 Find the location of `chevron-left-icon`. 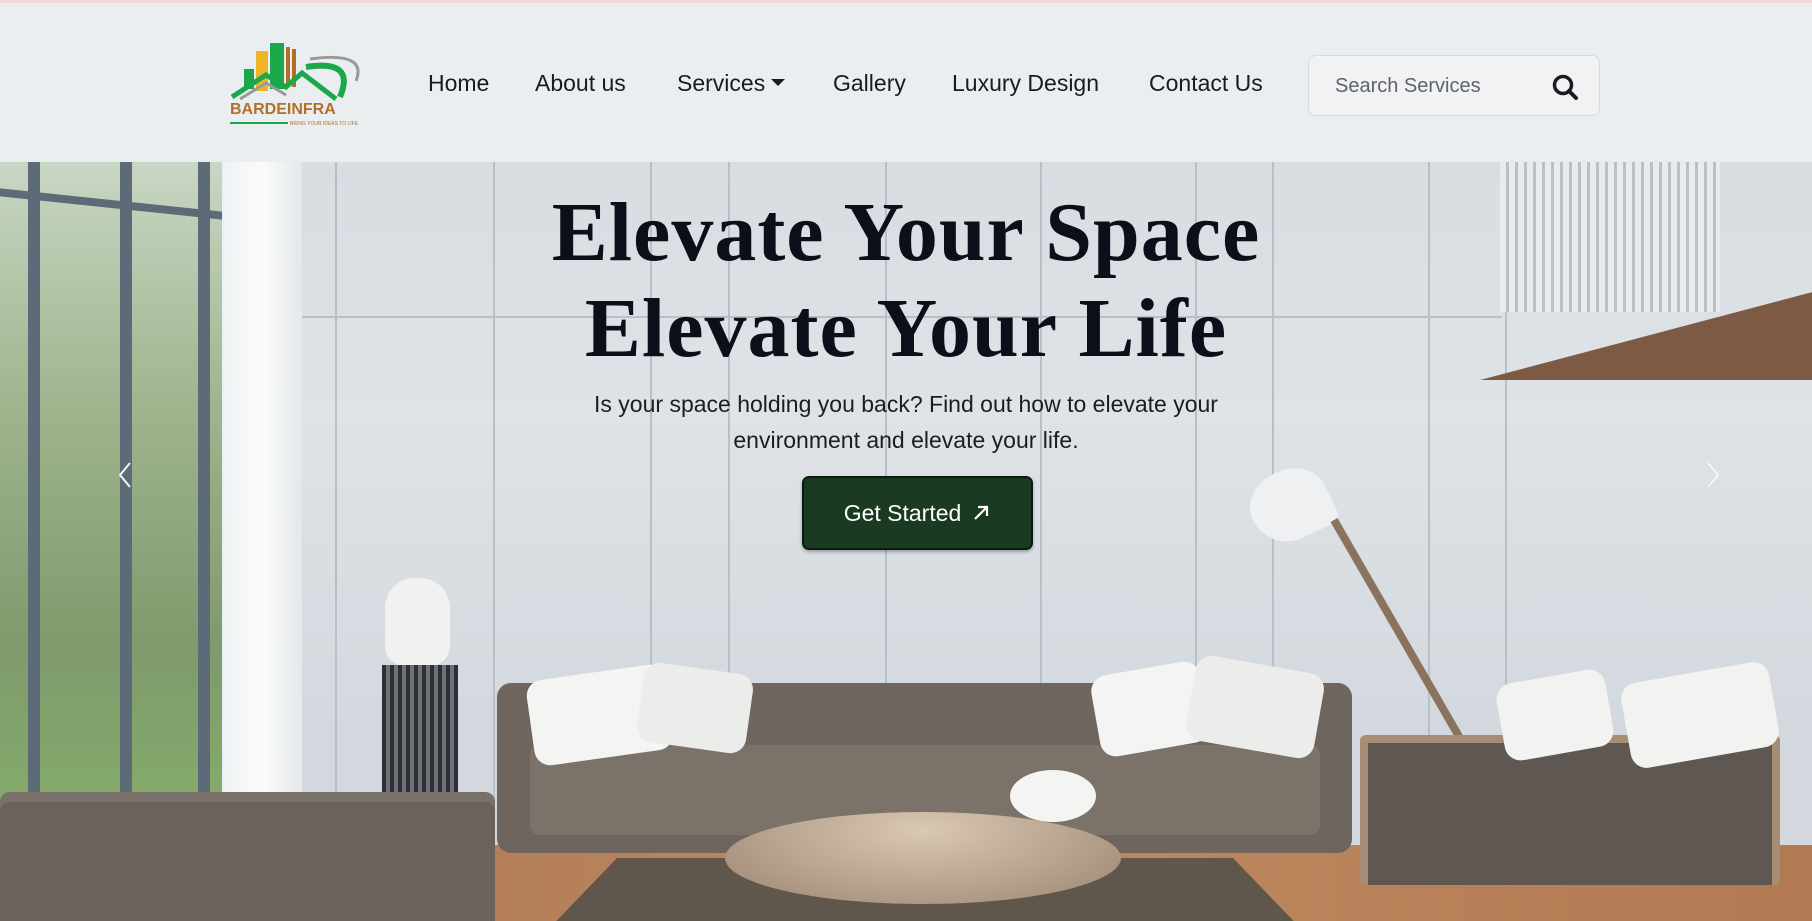

chevron-left-icon is located at coordinates (125, 475).